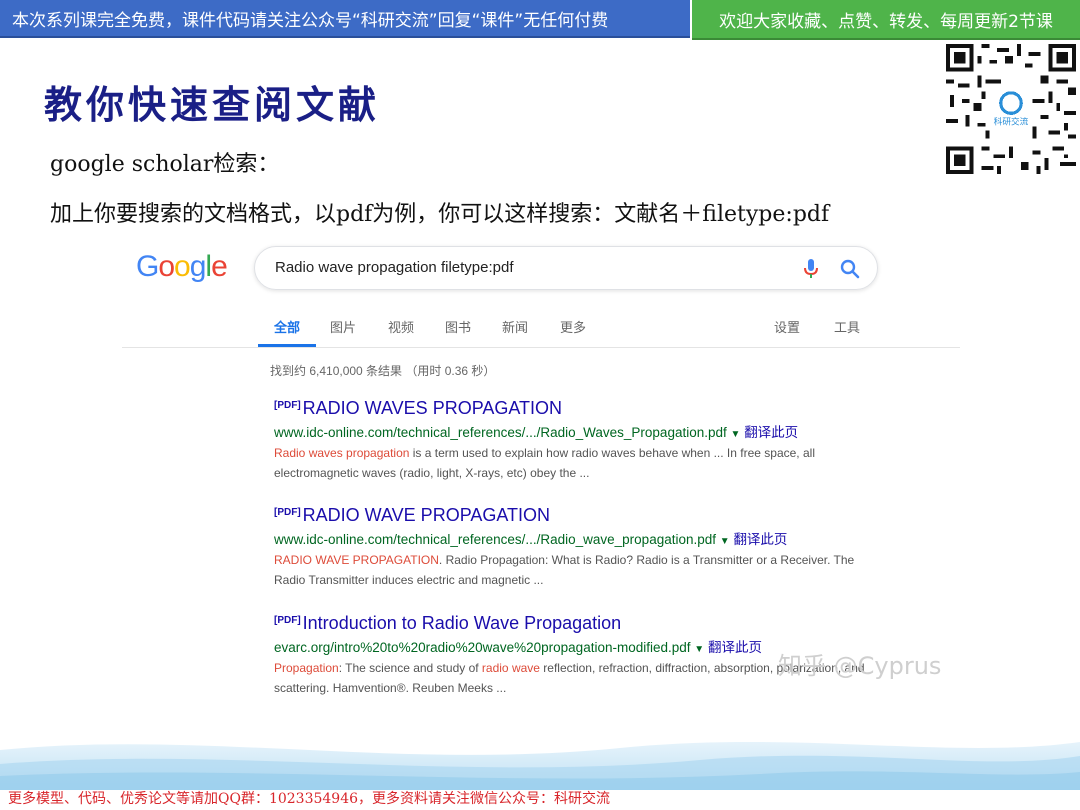  I want to click on tab-images: 图片, so click(343, 326).